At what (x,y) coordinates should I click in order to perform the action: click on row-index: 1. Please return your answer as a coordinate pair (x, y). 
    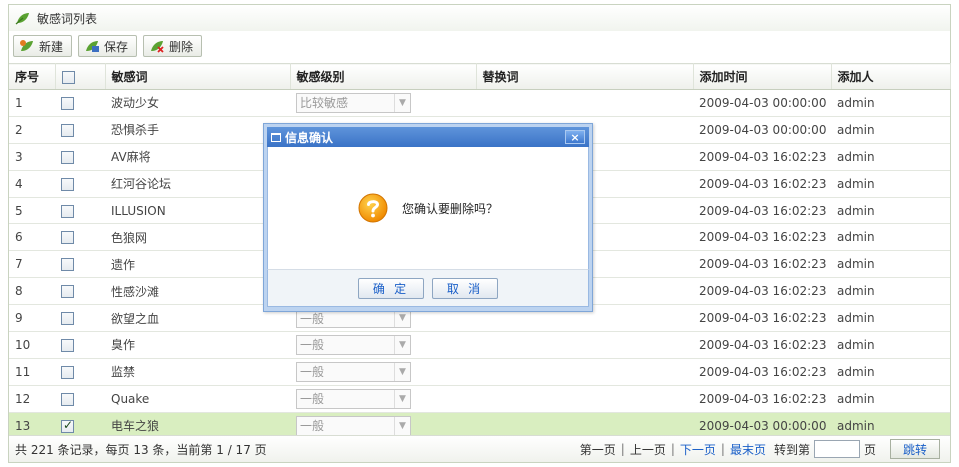
    Looking at the image, I should click on (32, 103).